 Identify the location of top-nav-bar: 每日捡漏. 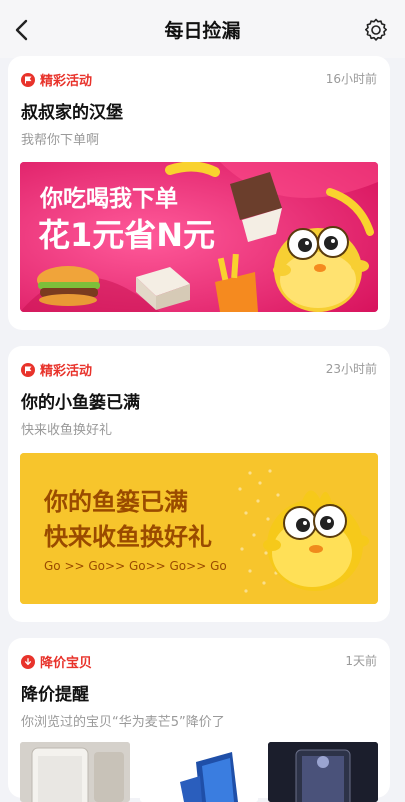
(202, 29).